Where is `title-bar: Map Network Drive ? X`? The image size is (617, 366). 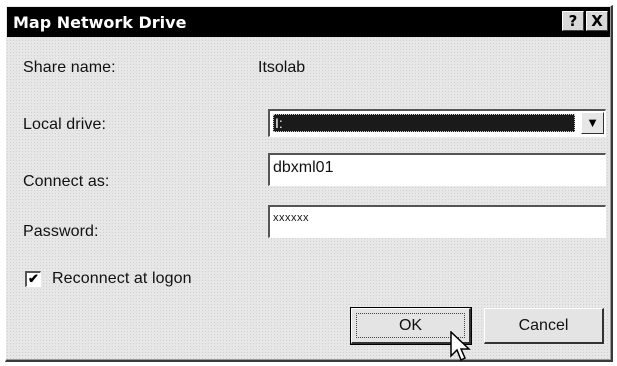 title-bar: Map Network Drive ? X is located at coordinates (308, 22).